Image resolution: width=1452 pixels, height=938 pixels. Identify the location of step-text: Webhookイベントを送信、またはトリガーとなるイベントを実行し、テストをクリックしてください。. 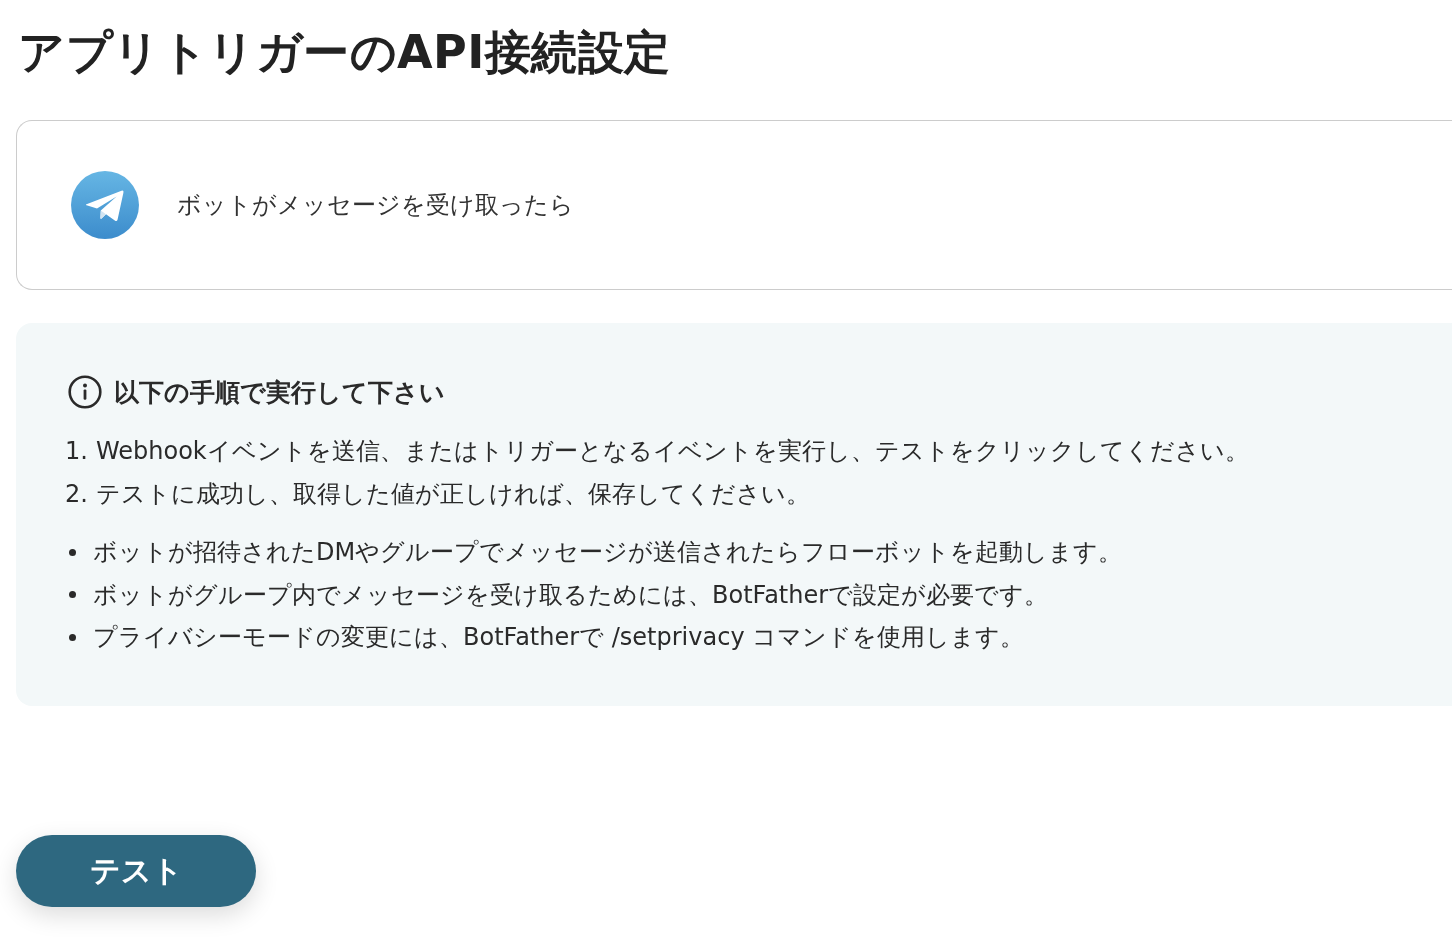
(672, 451).